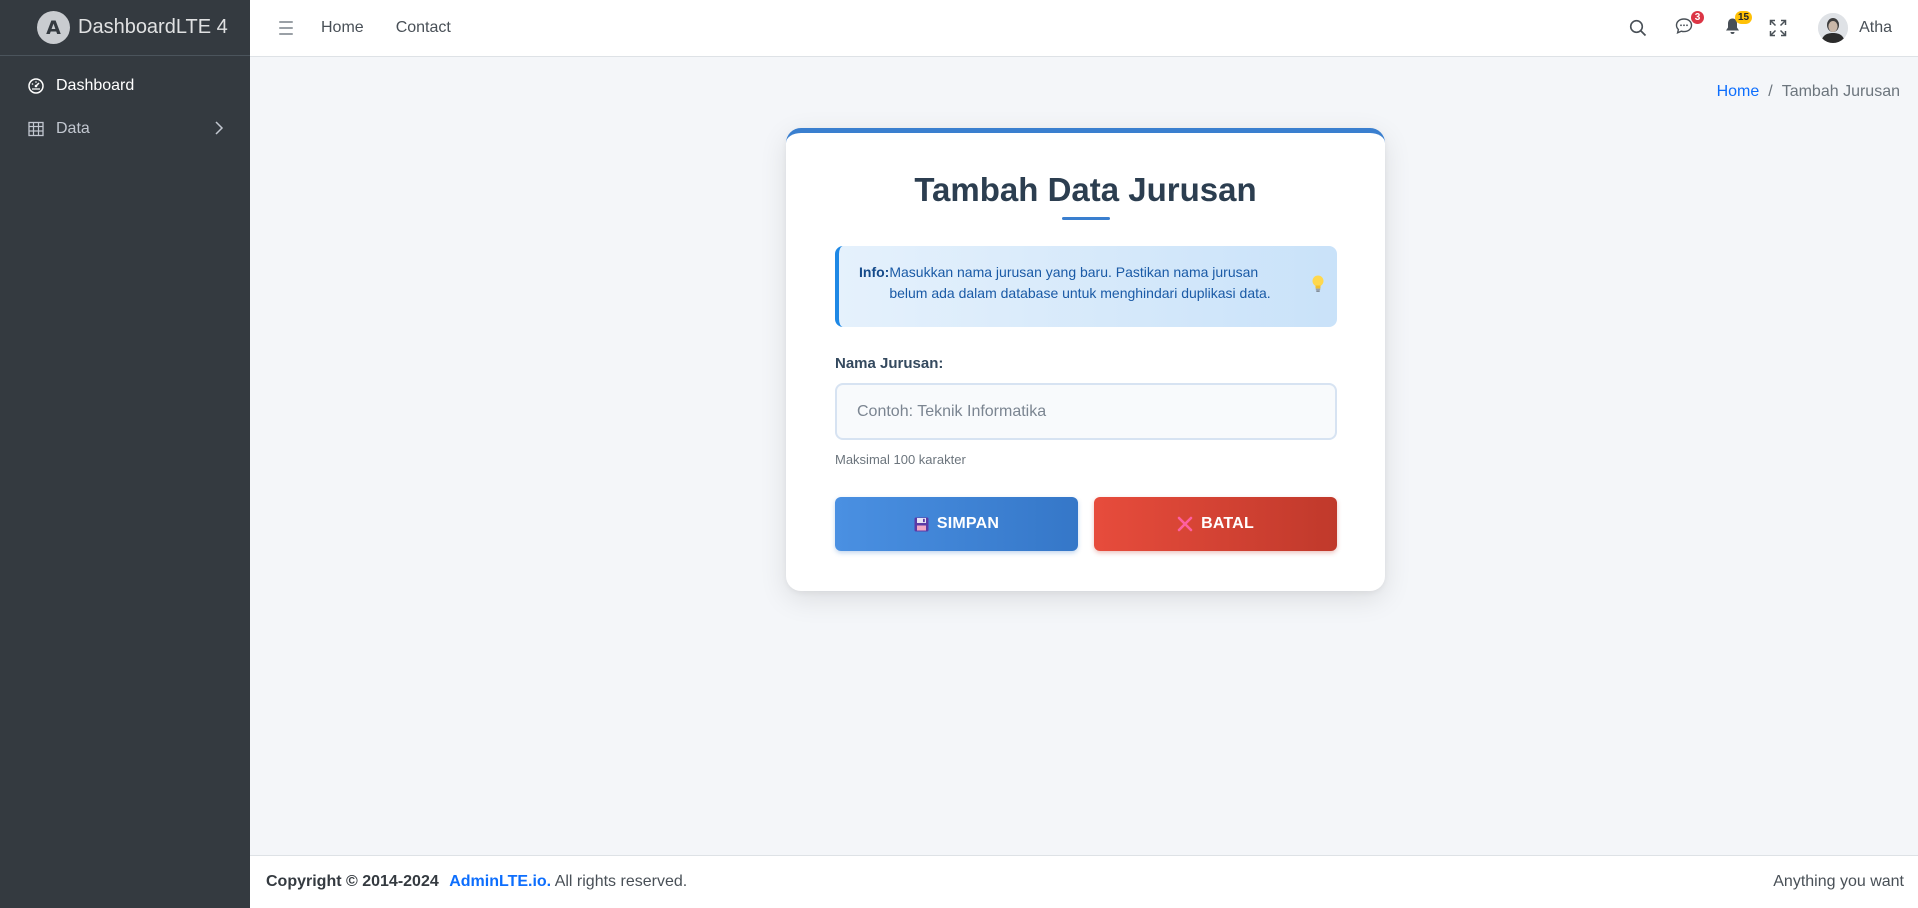 The width and height of the screenshot is (1918, 908). I want to click on brand-name: DashboardLTE 4, so click(153, 27).